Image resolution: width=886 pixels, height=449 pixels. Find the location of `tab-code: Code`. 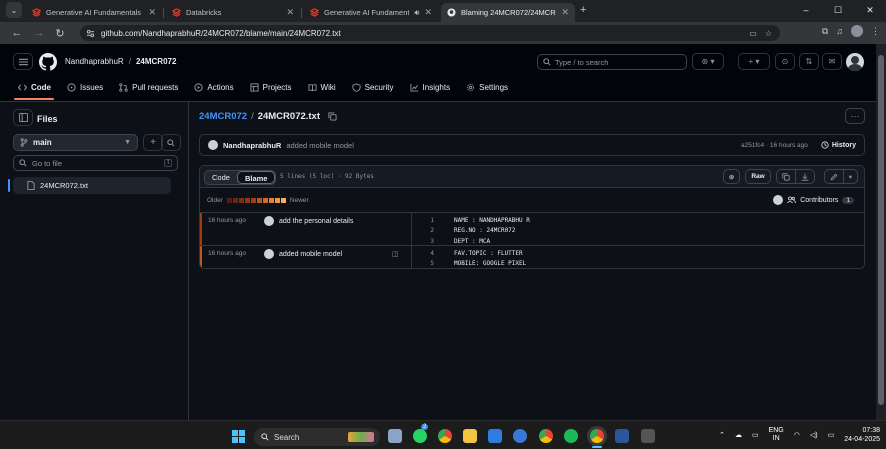

tab-code: Code is located at coordinates (34, 87).